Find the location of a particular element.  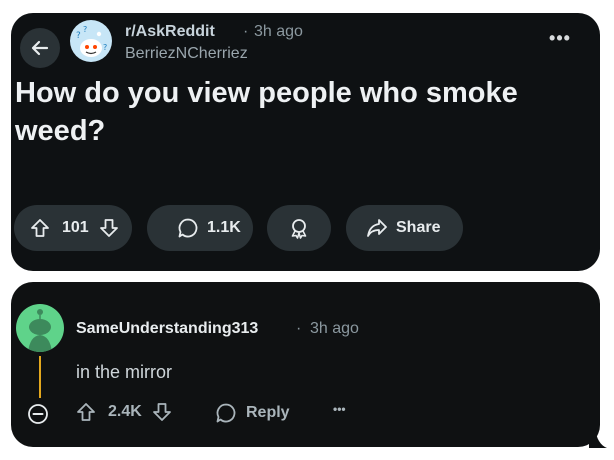

comment-username: SameUnderstanding313 is located at coordinates (167, 329).